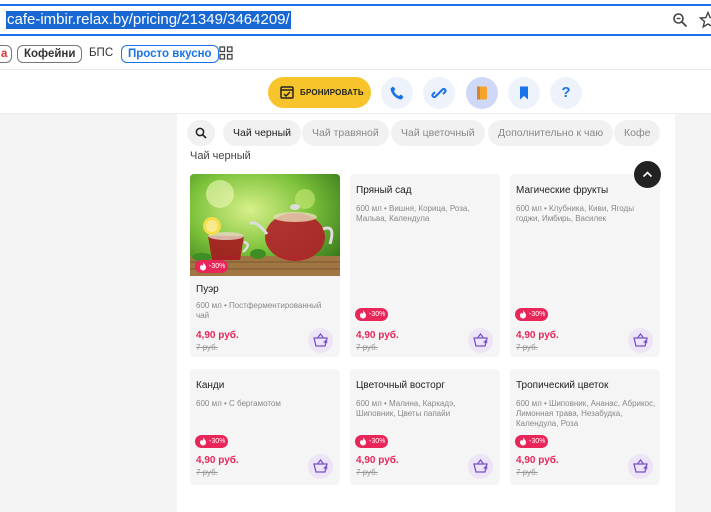 This screenshot has height=512, width=711. What do you see at coordinates (170, 54) in the screenshot?
I see `bookmark-tasty: Просто вкусно` at bounding box center [170, 54].